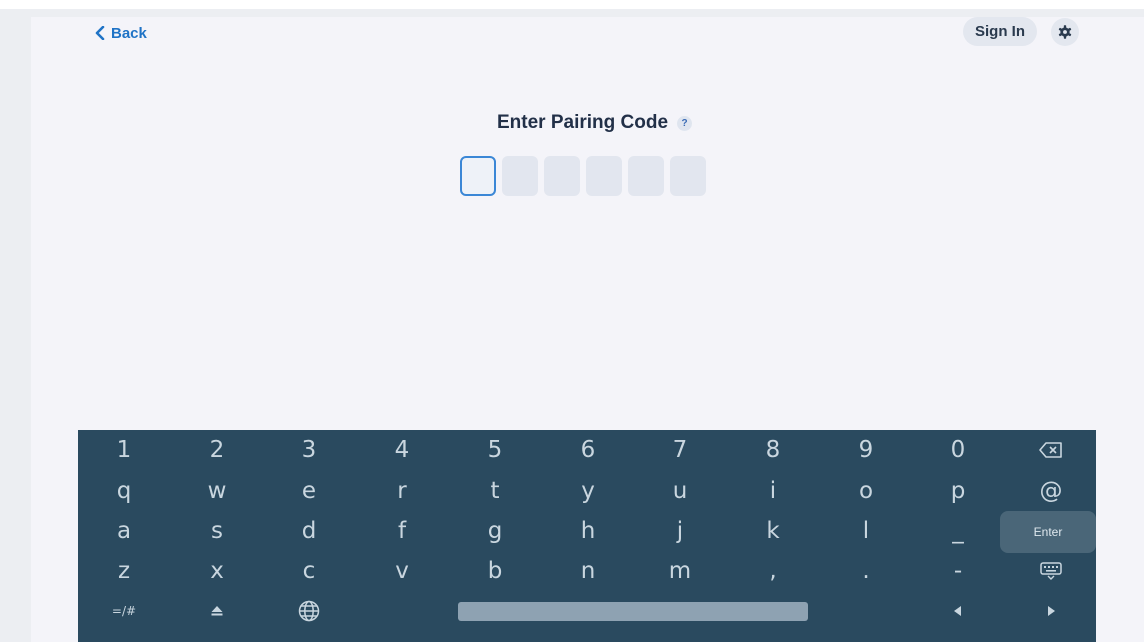 The width and height of the screenshot is (1144, 642). I want to click on hide-keyboard-key, so click(1051, 571).